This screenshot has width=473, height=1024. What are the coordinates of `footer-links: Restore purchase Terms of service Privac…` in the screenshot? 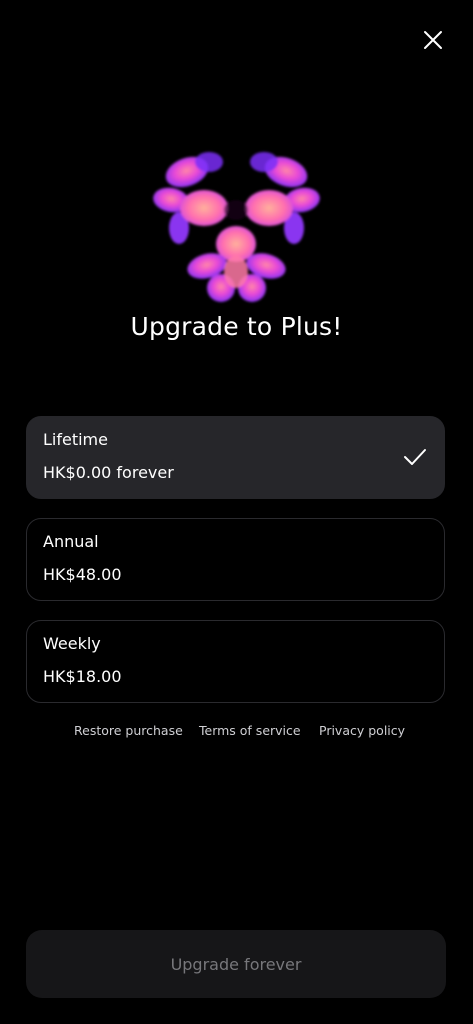 It's located at (236, 732).